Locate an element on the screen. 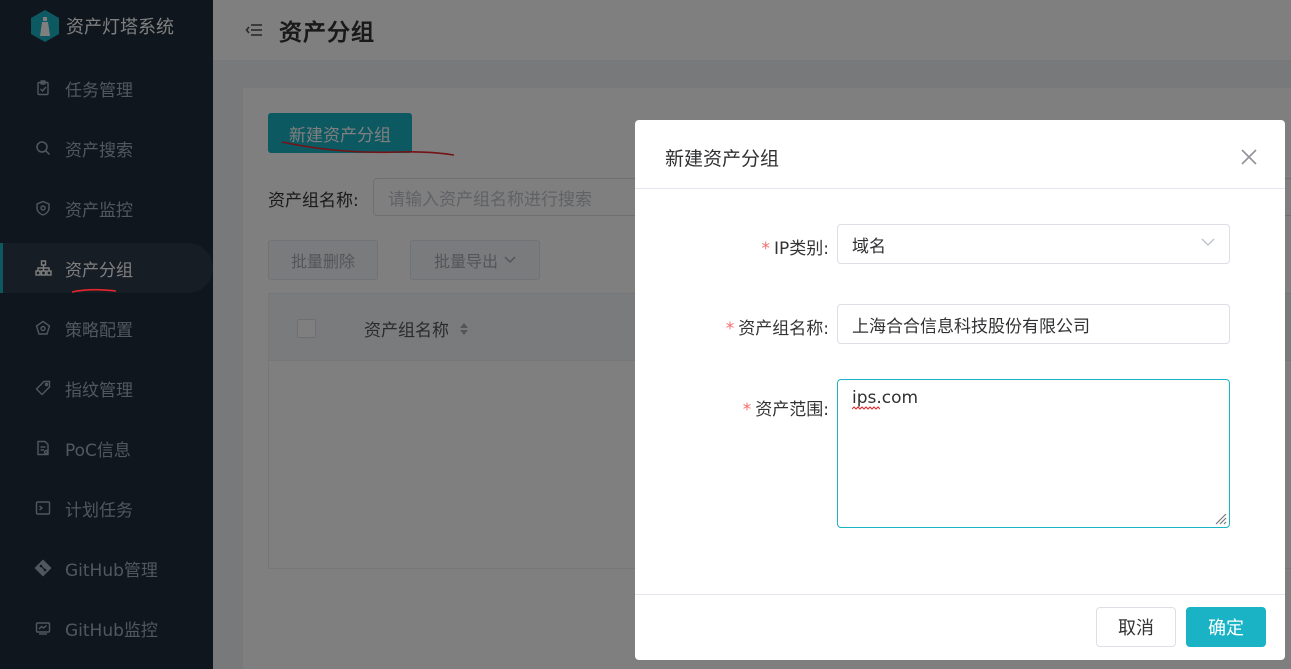  dialog-title: 新建资产分组 is located at coordinates (722, 159).